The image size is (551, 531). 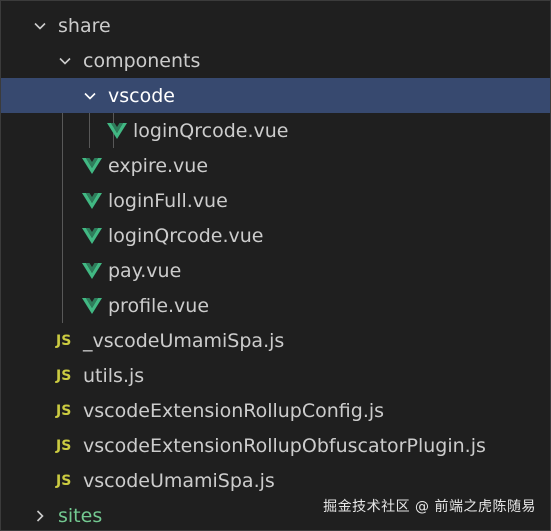 I want to click on tree-file-loginFull: loginFull.vue, so click(x=275, y=200).